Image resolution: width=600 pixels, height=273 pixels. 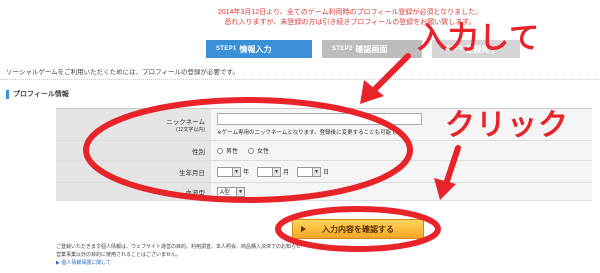 What do you see at coordinates (401, 171) in the screenshot?
I see `birthdate-field-cell: ▼ 年 ▼ 月 ▼ 日` at bounding box center [401, 171].